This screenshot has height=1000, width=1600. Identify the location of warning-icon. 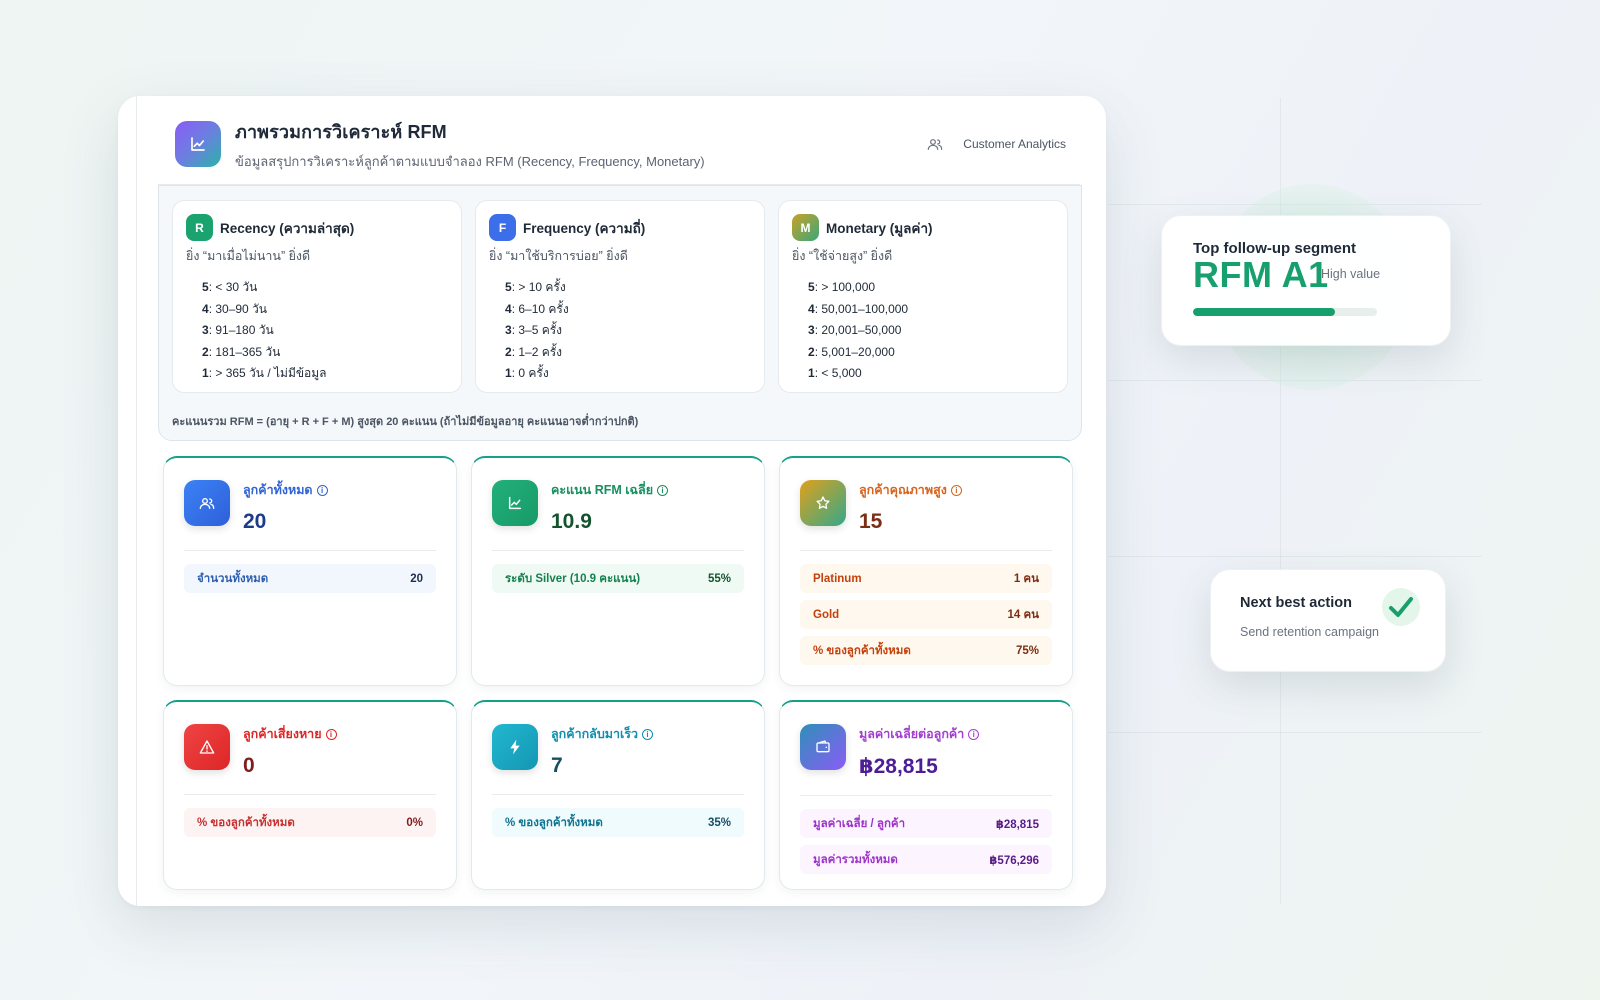
(207, 747).